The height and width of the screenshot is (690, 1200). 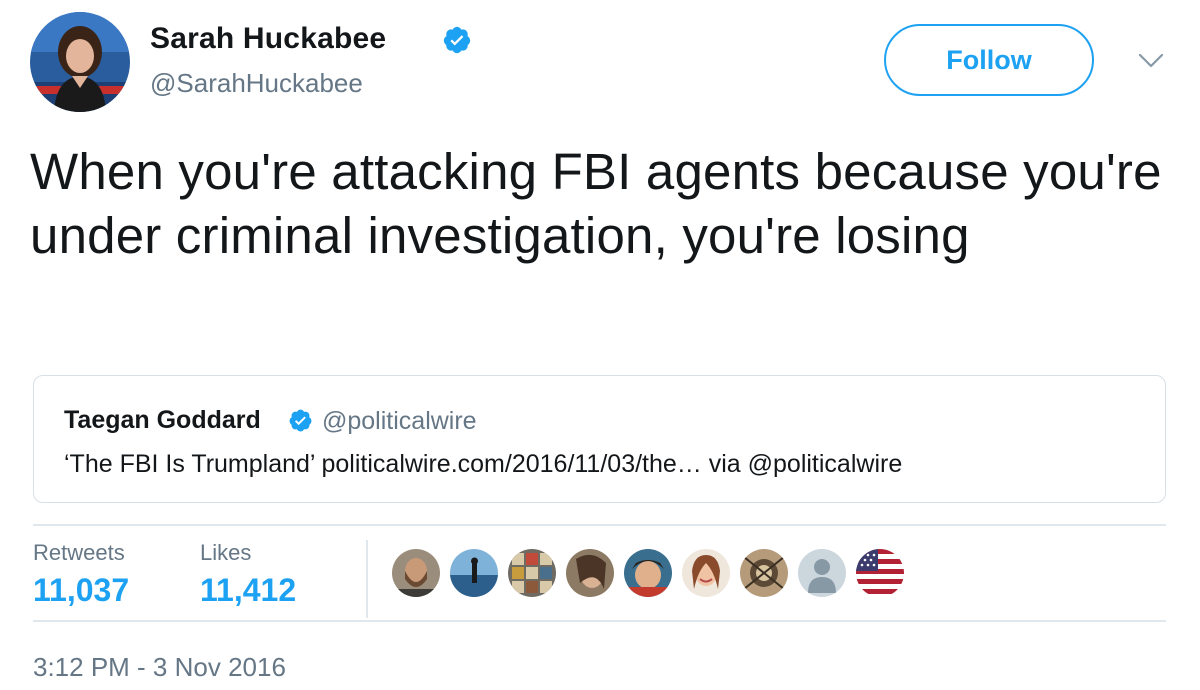 I want to click on quote-author-handle: @politicalwire, so click(x=399, y=421).